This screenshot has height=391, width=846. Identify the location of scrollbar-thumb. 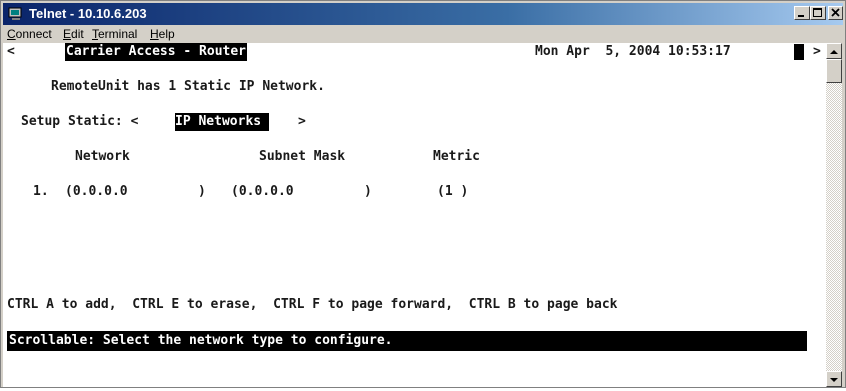
(834, 71).